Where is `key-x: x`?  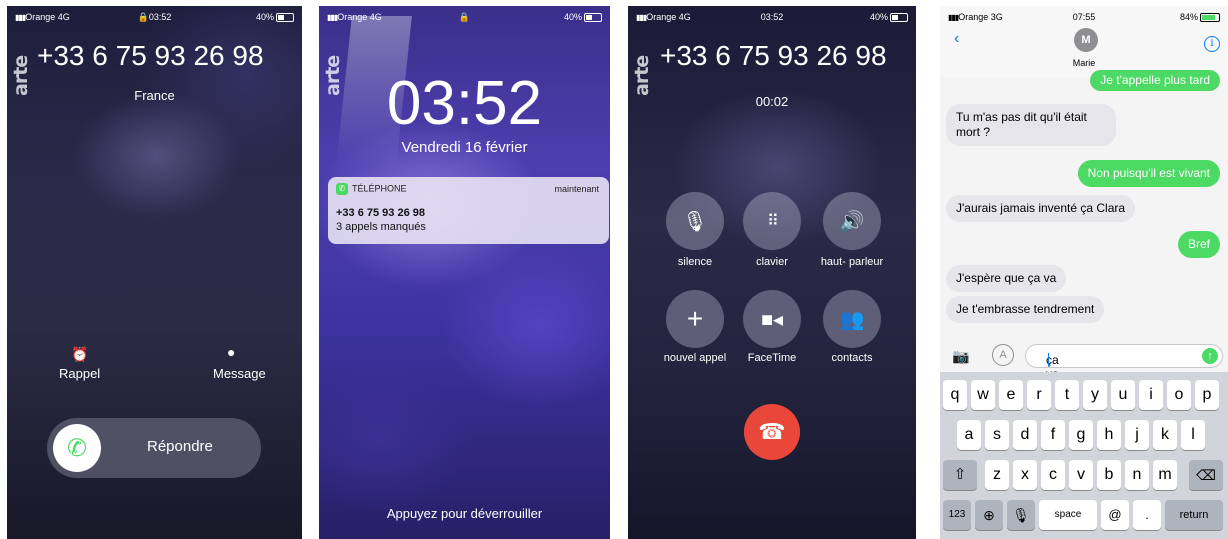 key-x: x is located at coordinates (1025, 475).